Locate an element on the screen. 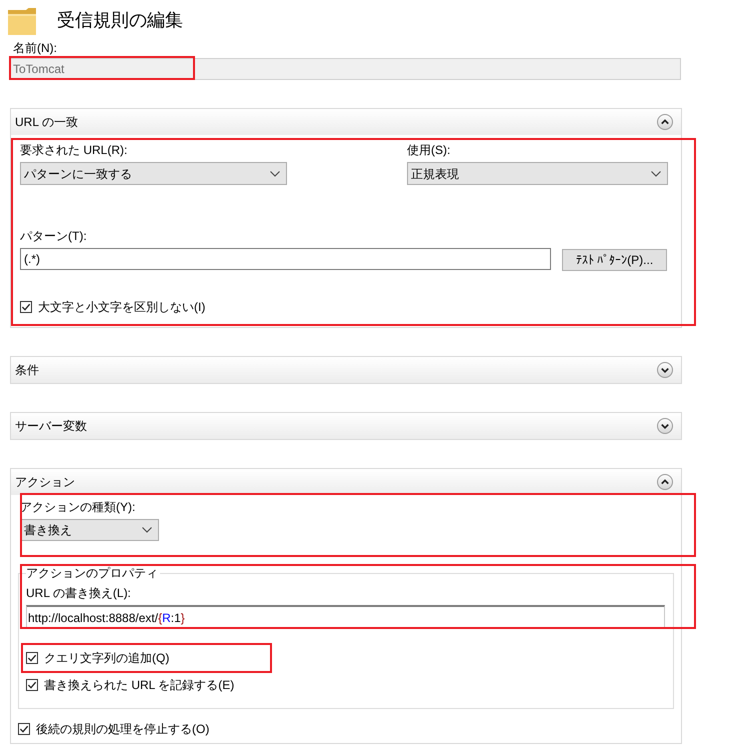  section-title: サーバー変数 is located at coordinates (51, 426).